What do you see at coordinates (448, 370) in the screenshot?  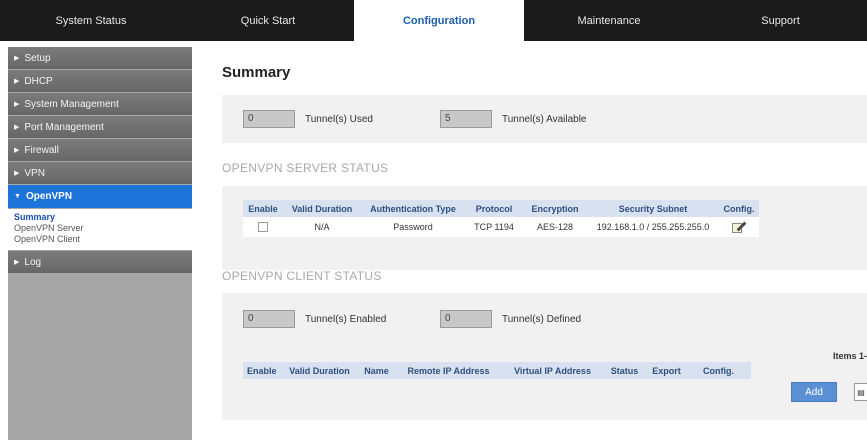 I see `column-header: Remote IP Address` at bounding box center [448, 370].